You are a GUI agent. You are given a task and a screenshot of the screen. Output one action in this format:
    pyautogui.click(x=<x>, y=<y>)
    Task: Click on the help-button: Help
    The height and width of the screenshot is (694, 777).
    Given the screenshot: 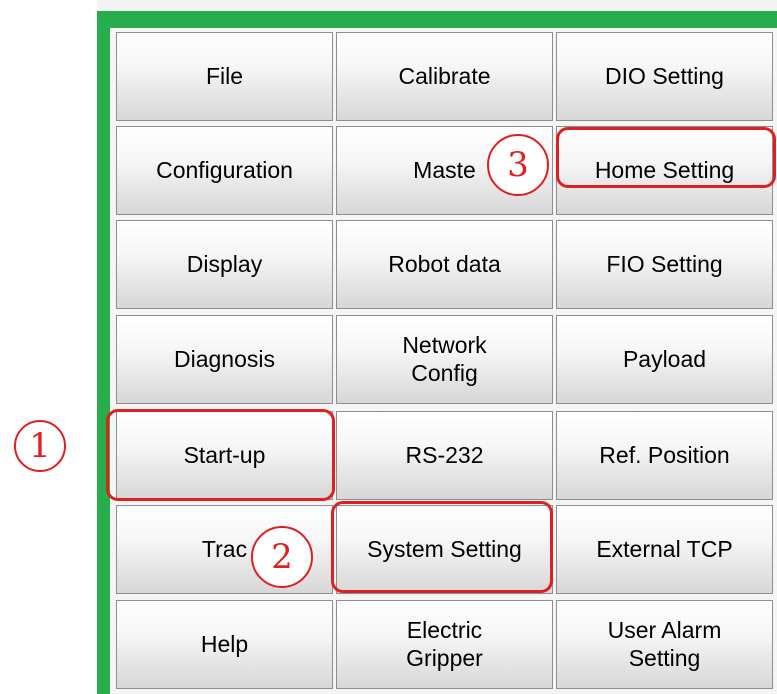 What is the action you would take?
    pyautogui.click(x=224, y=644)
    